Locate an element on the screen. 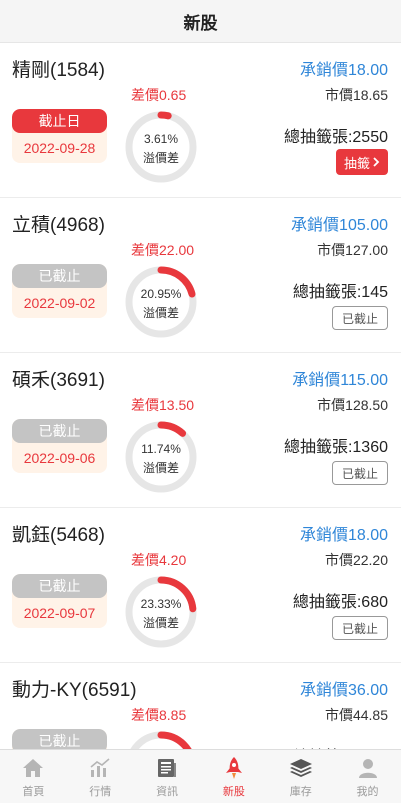 The width and height of the screenshot is (401, 803). premium-ring: 3.61% 溢價差 is located at coordinates (161, 147).